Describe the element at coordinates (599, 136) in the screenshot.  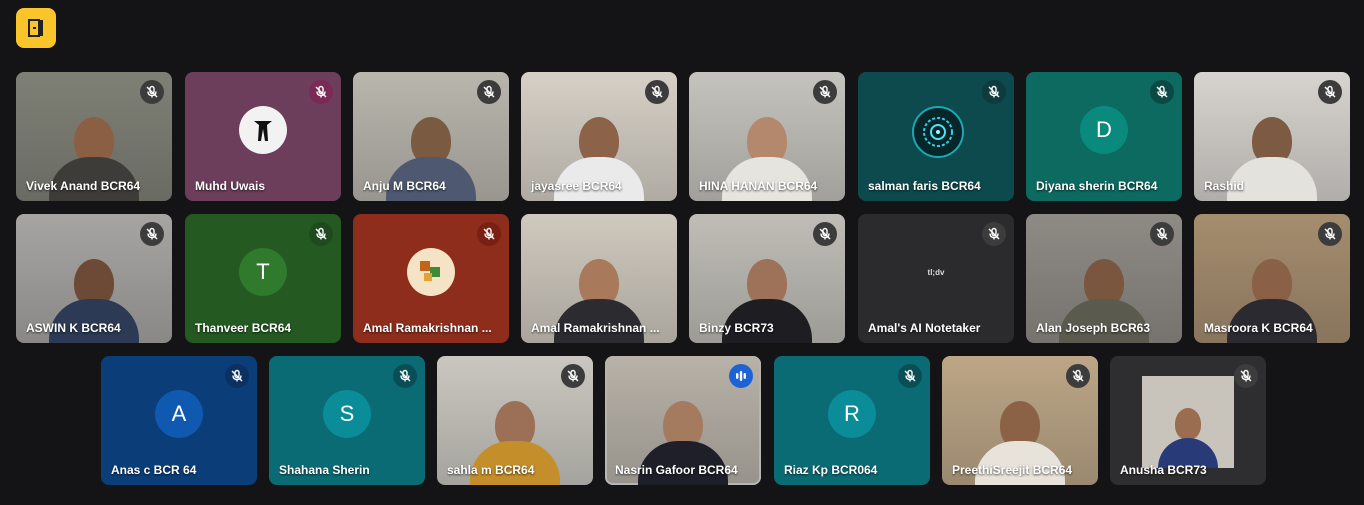
I see `participant-tile: jayasree BCR64` at that location.